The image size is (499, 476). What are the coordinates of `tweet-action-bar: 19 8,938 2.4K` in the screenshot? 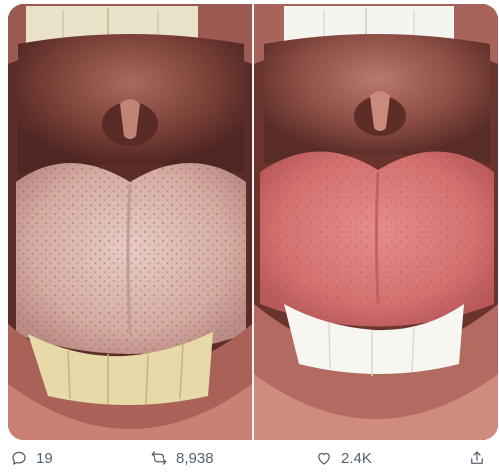 It's located at (249, 458).